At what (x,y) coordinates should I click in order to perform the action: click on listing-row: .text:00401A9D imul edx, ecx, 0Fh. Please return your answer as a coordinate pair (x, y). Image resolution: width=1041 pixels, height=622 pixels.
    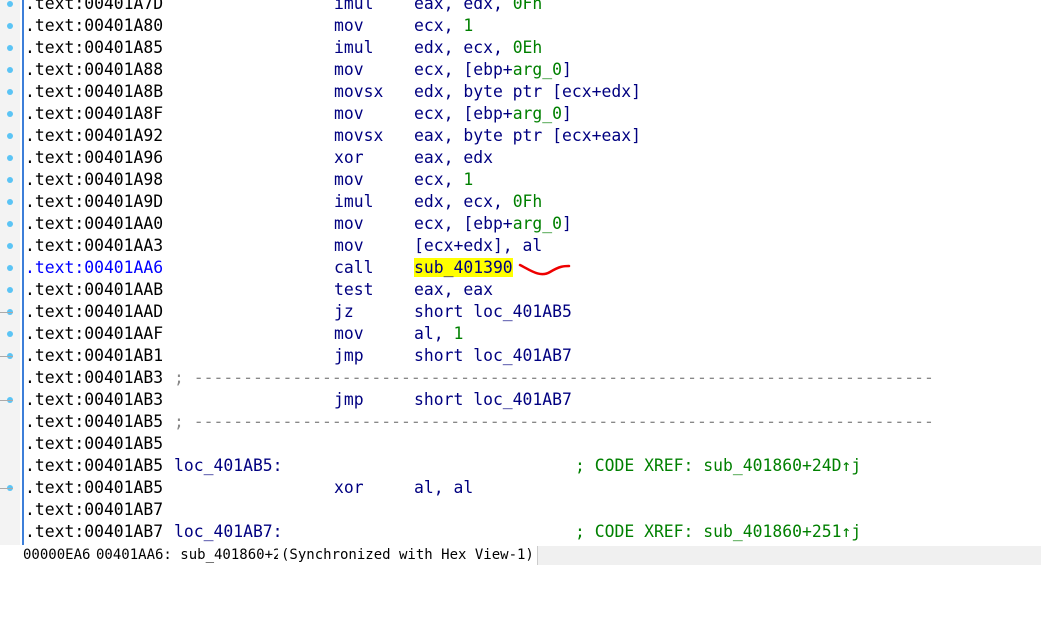
    Looking at the image, I should click on (520, 202).